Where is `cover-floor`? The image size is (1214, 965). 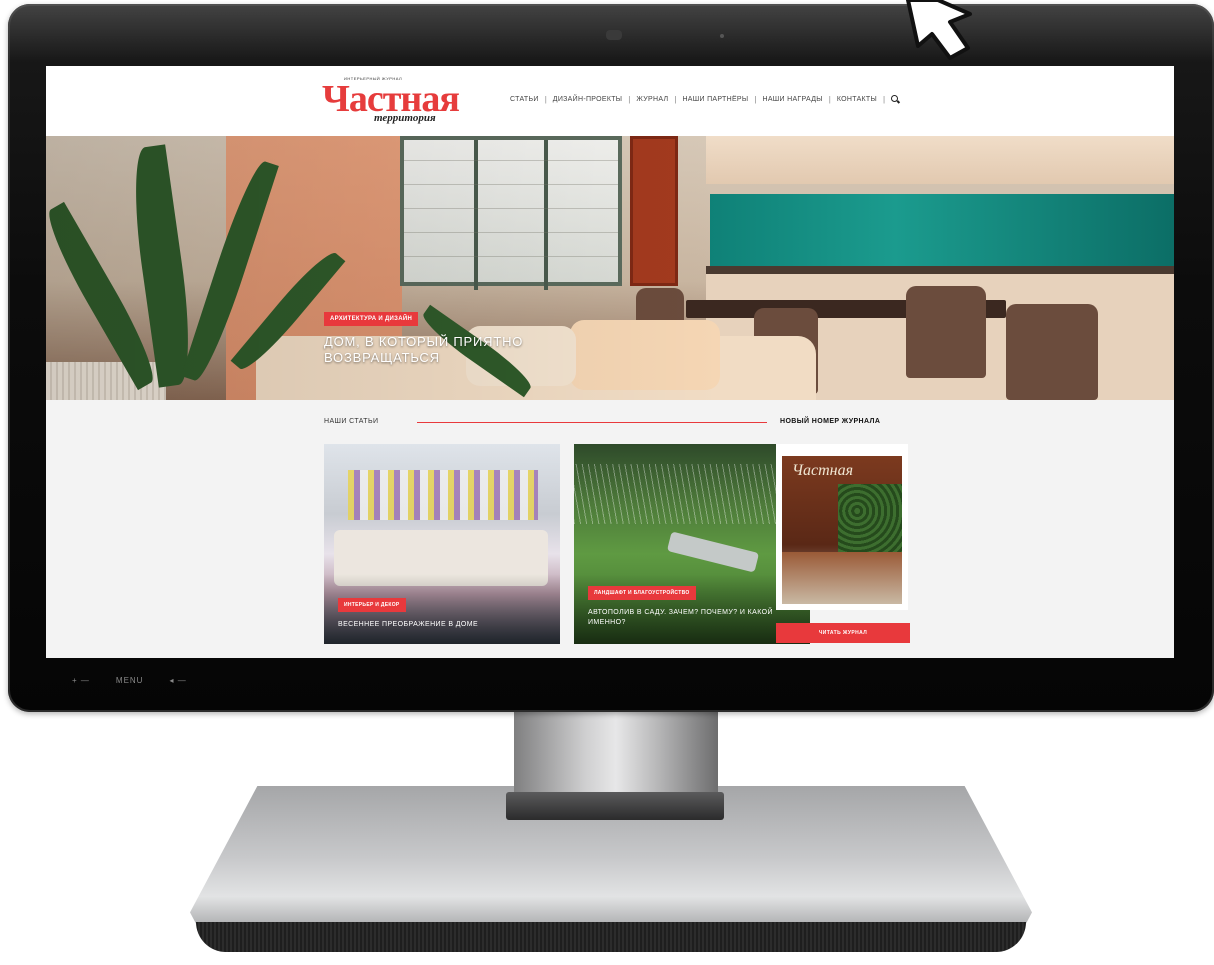 cover-floor is located at coordinates (842, 578).